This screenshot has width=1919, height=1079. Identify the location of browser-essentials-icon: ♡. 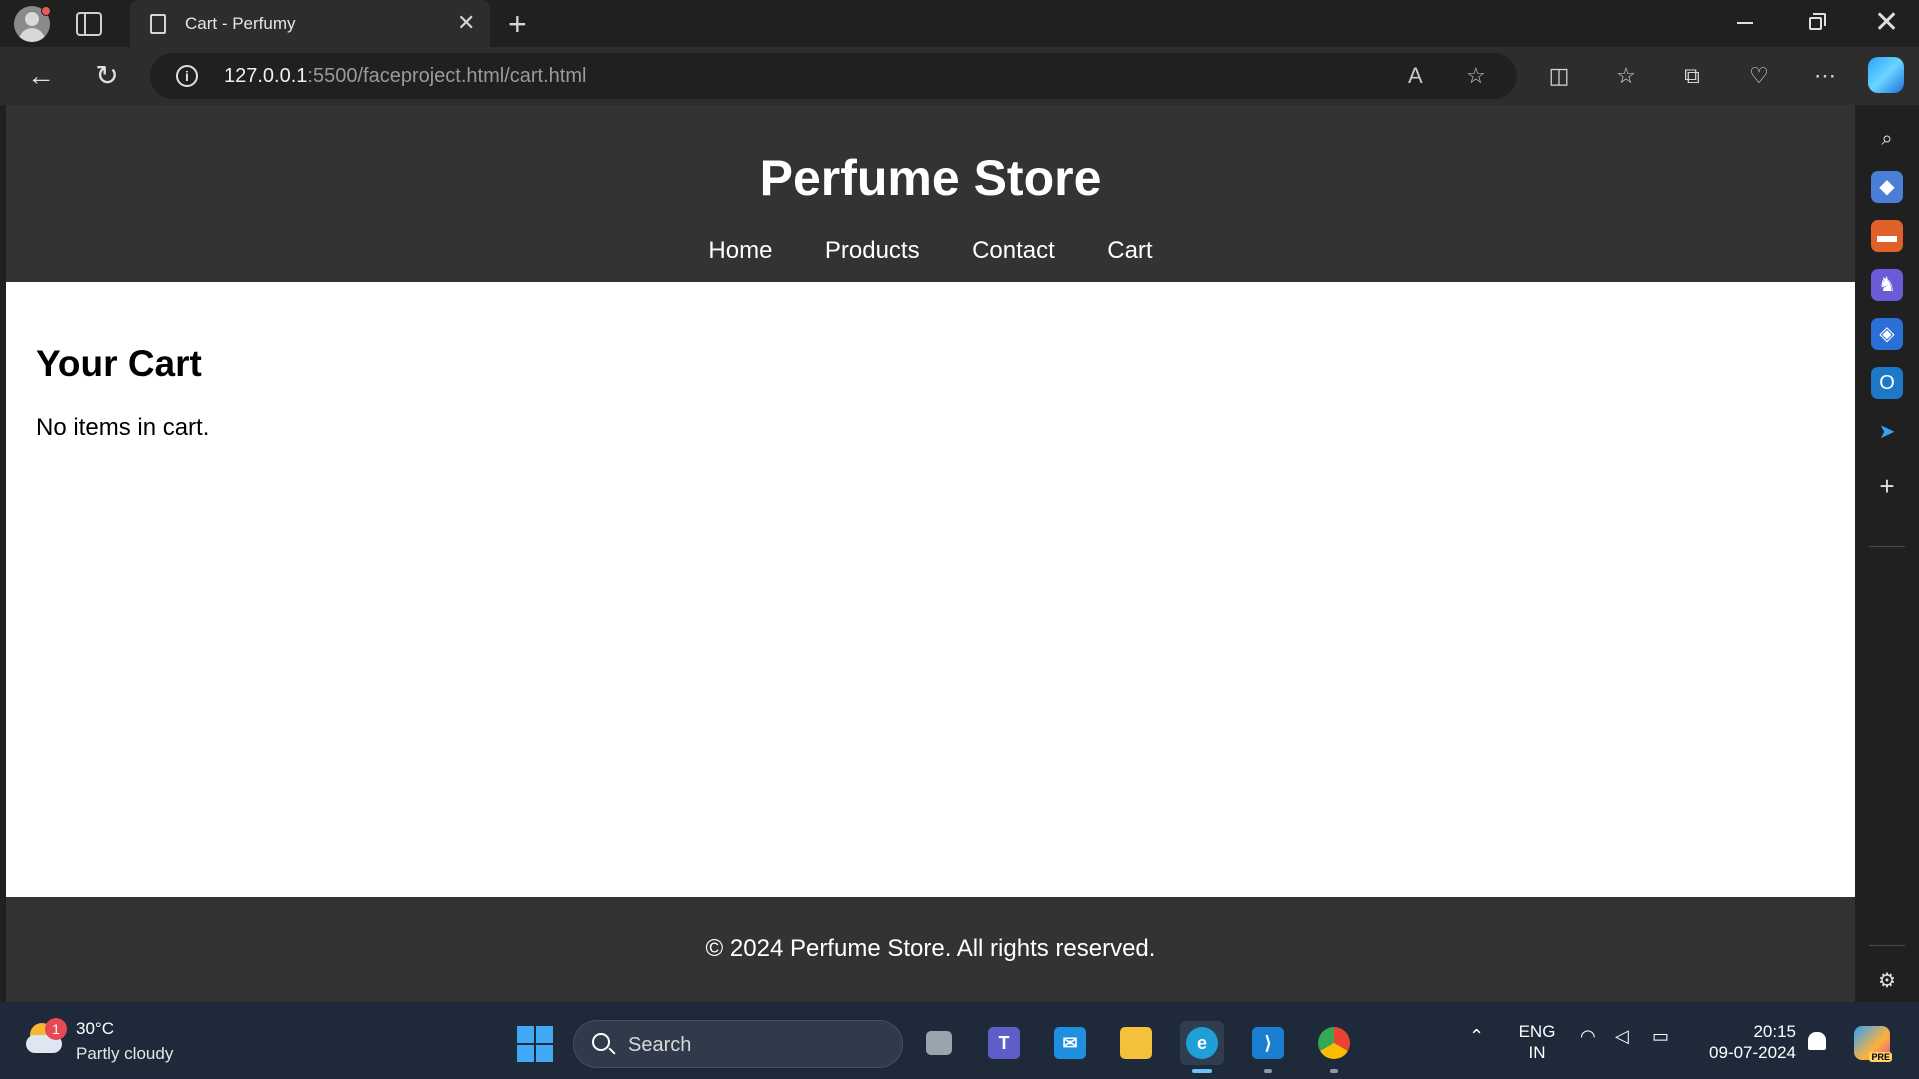
(1759, 76).